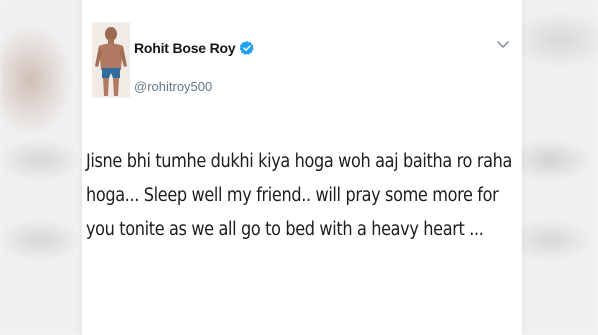 The height and width of the screenshot is (335, 598). I want to click on chevron-down-icon, so click(503, 45).